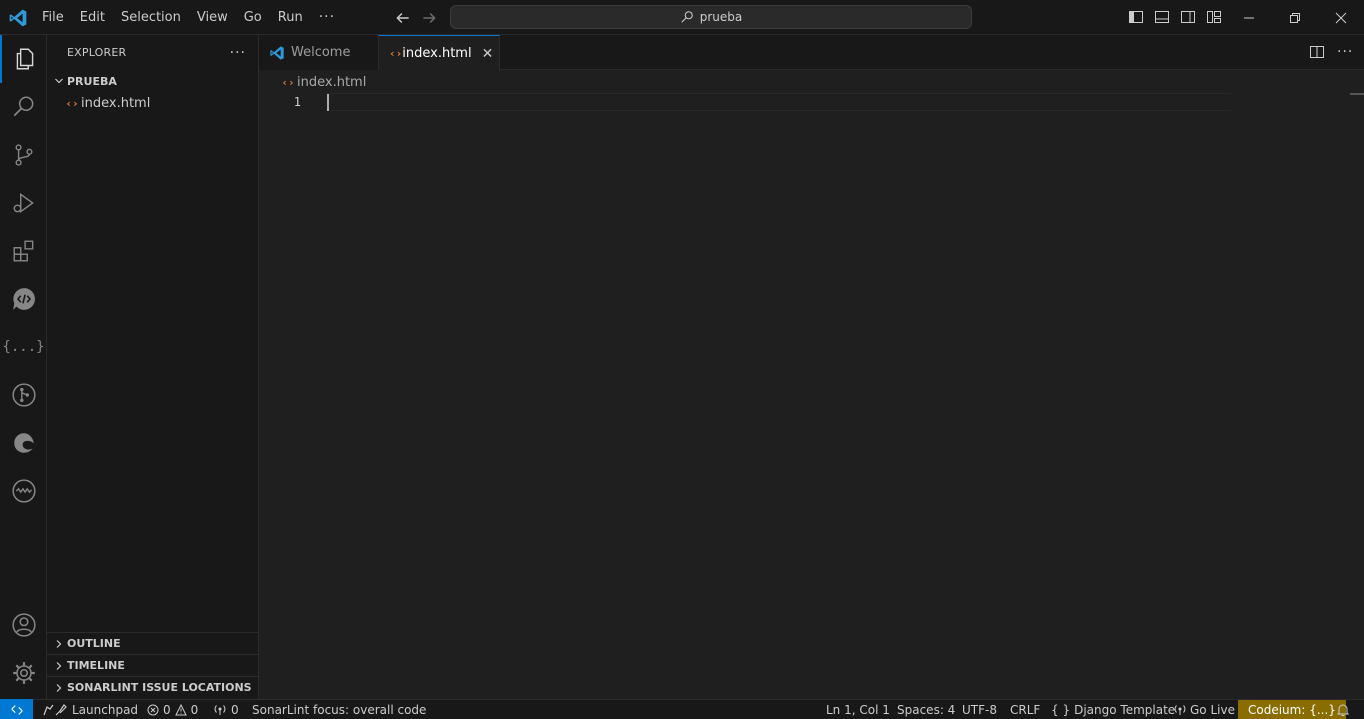  Describe the element at coordinates (253, 17) in the screenshot. I see `menu-go: Go` at that location.